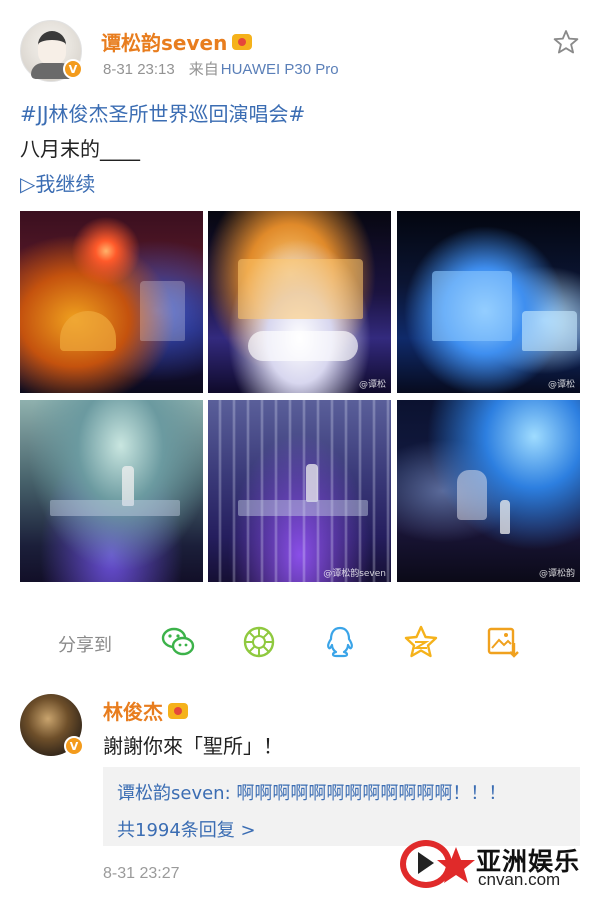 This screenshot has height=899, width=600. I want to click on photo-watermark: @谭松韵, so click(556, 574).